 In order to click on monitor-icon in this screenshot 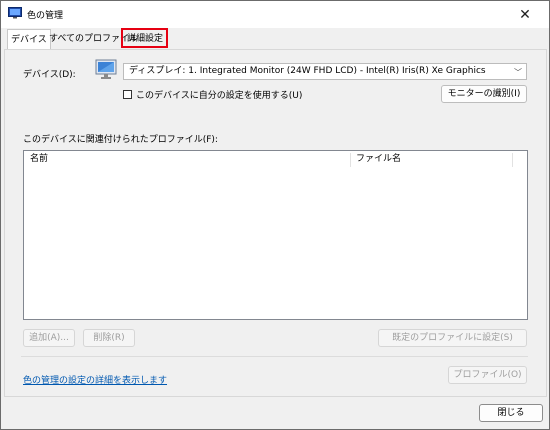, I will do `click(106, 69)`.